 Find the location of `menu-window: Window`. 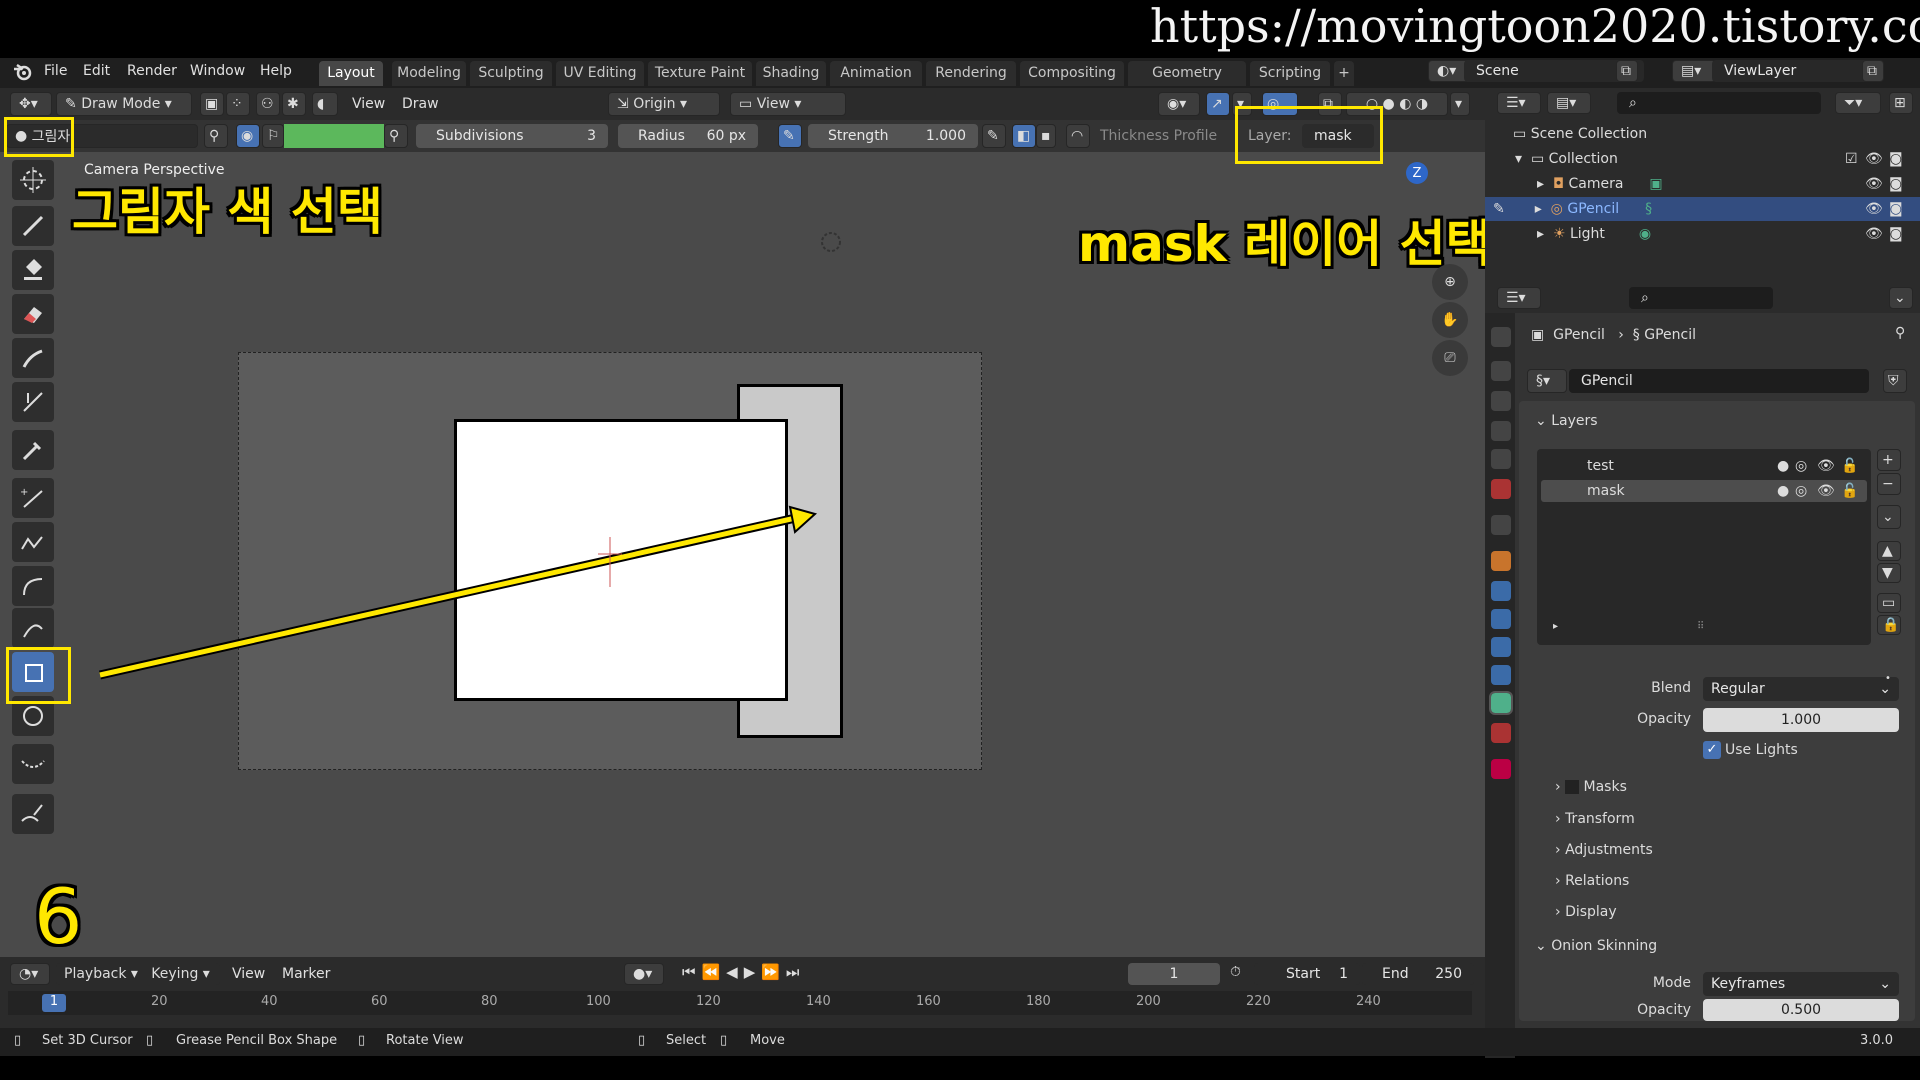

menu-window: Window is located at coordinates (217, 71).